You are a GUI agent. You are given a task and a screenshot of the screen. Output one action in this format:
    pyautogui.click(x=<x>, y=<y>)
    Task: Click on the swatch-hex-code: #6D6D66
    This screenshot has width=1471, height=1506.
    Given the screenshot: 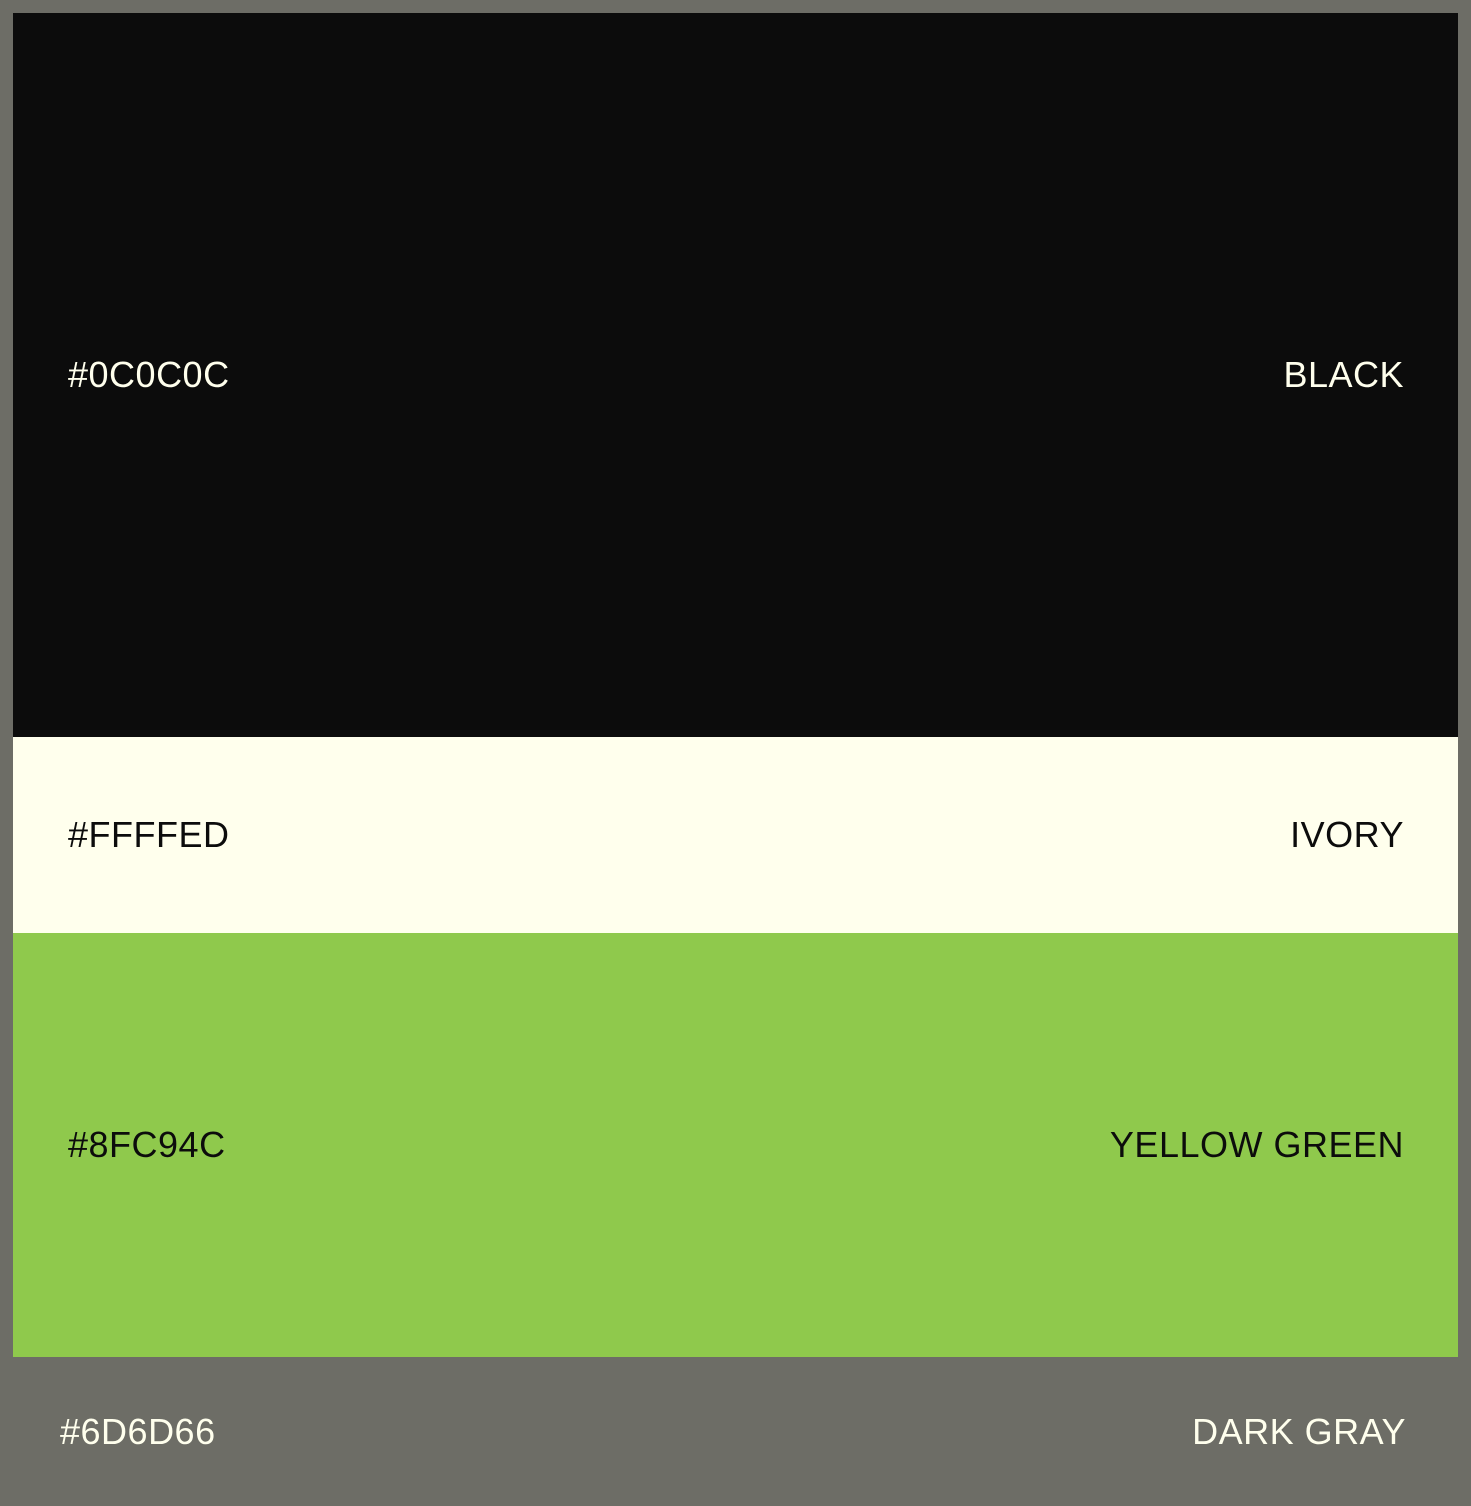 What is the action you would take?
    pyautogui.click(x=138, y=1431)
    